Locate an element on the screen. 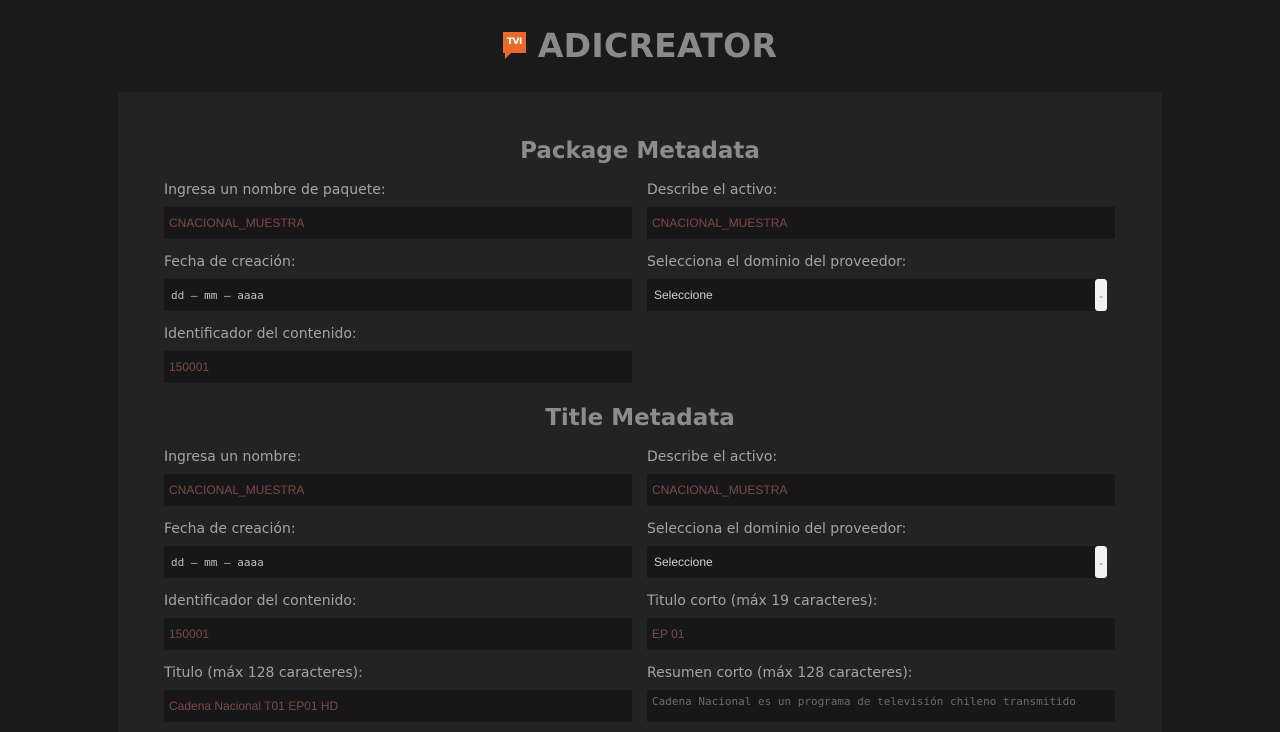 Image resolution: width=1280 pixels, height=732 pixels. package-desc-label: Describe el activo: is located at coordinates (712, 190).